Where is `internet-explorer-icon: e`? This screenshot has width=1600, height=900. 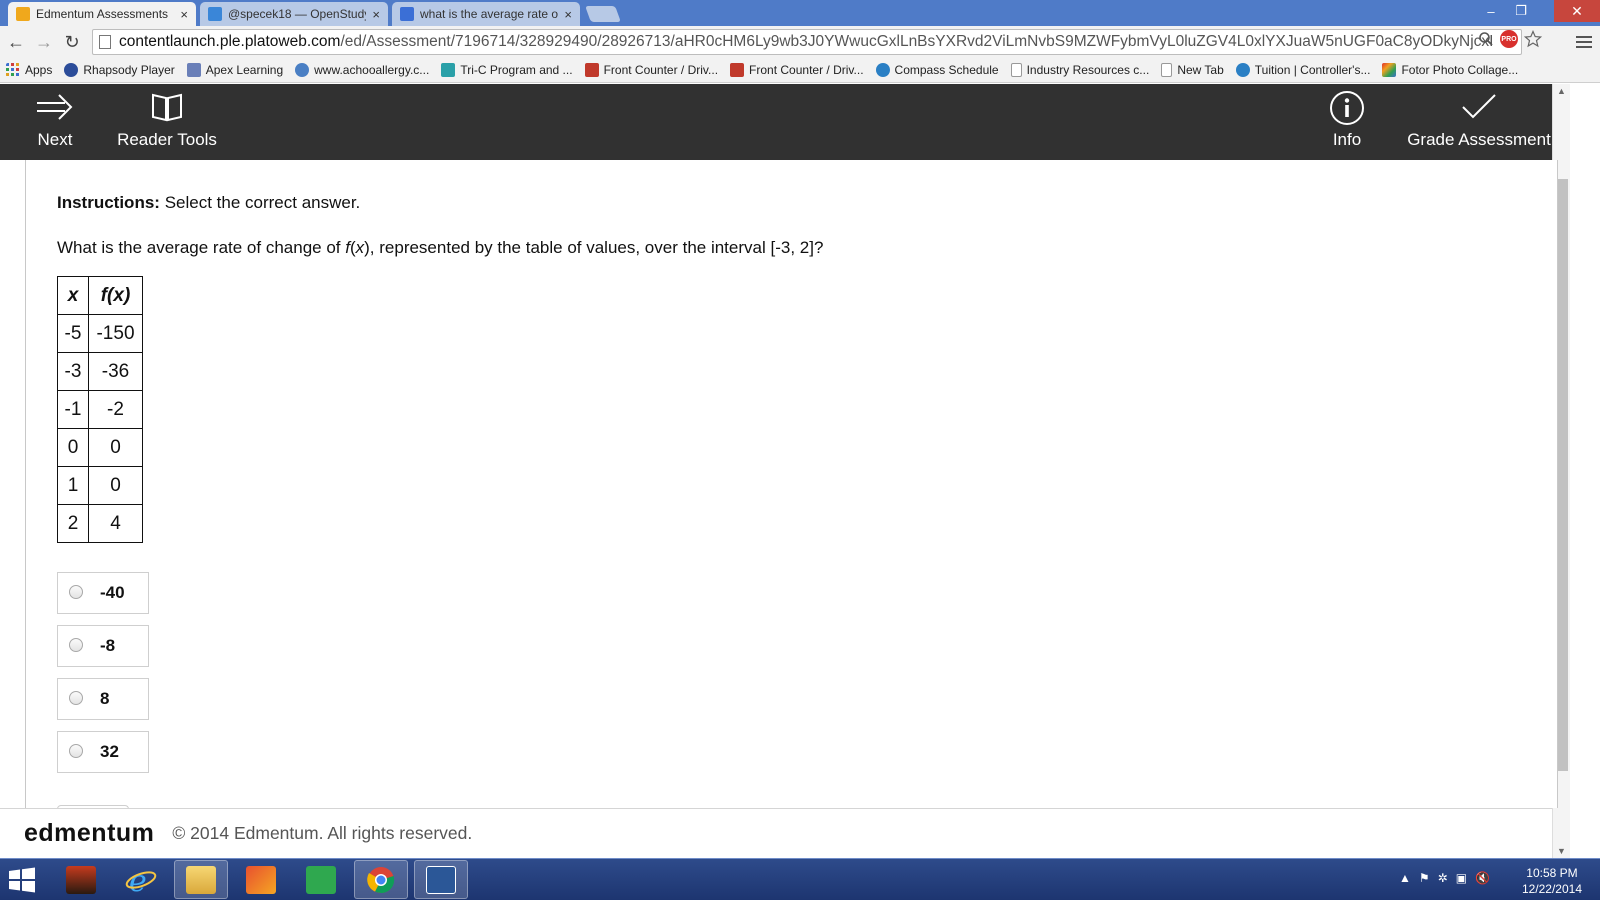 internet-explorer-icon: e is located at coordinates (141, 880).